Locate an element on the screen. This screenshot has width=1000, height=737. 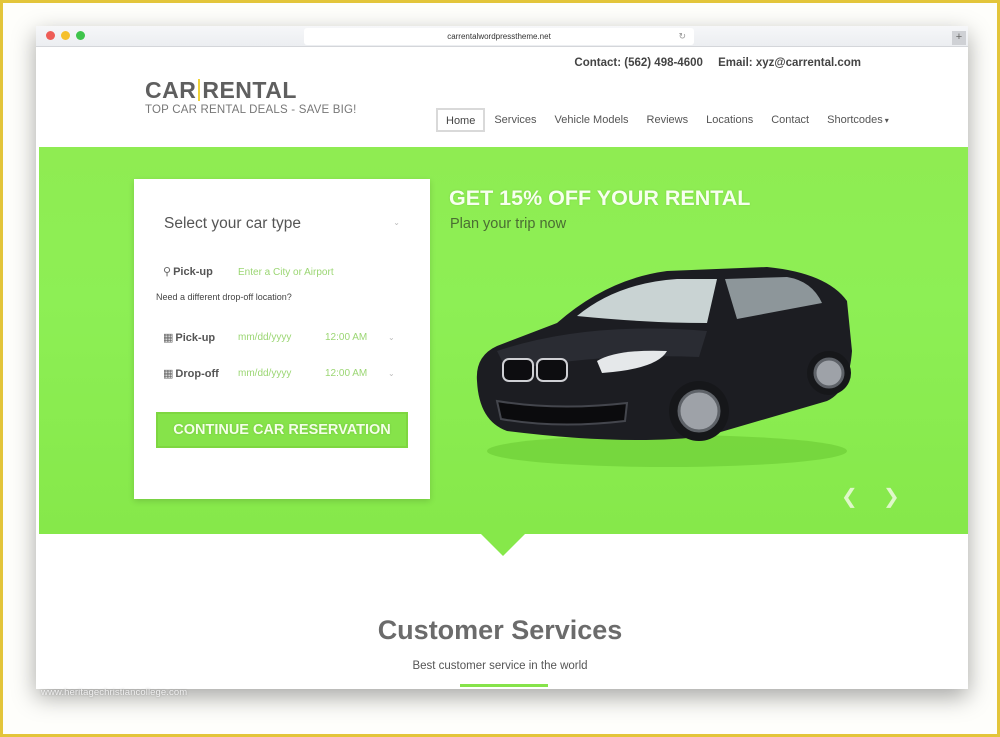
pickup-location-label-text: Pick-up is located at coordinates (193, 272).